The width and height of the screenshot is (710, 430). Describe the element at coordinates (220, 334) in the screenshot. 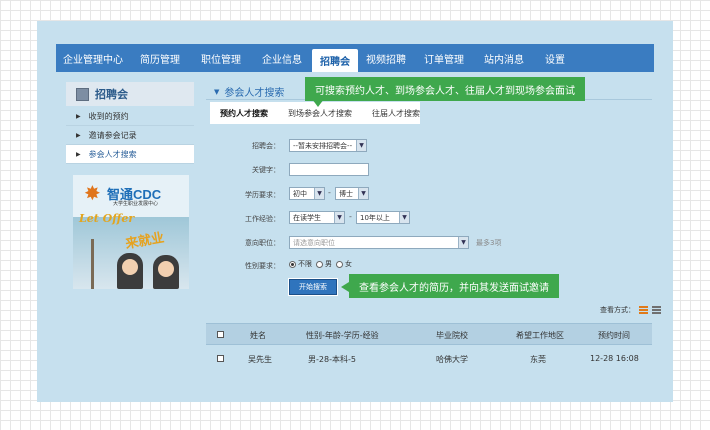

I see `select-all-checkbox` at that location.